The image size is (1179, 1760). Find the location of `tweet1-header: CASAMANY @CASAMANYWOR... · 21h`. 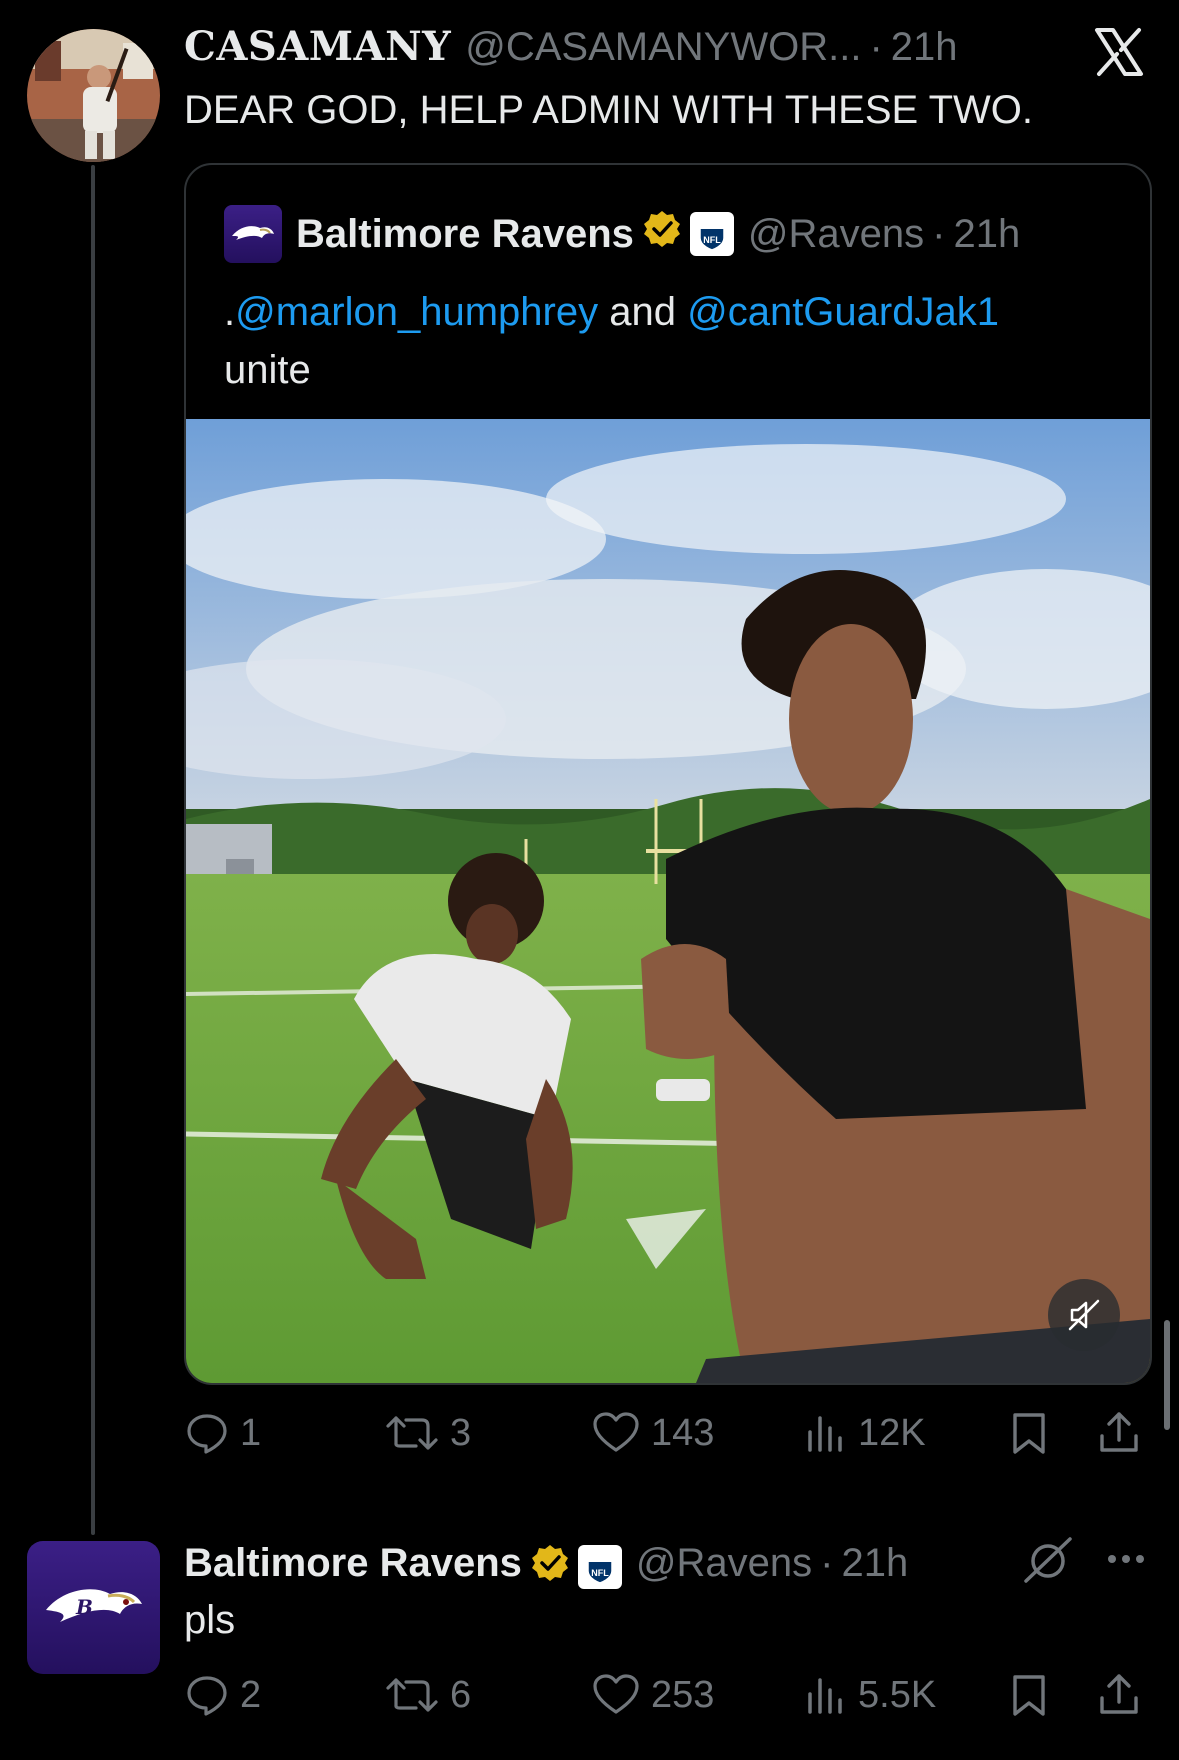

tweet1-header: CASAMANY @CASAMANYWOR... · 21h is located at coordinates (571, 47).